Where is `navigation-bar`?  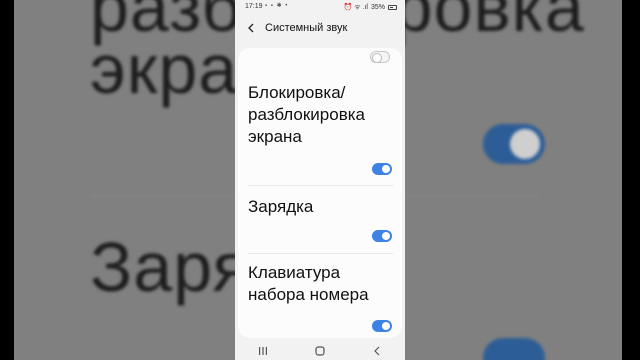 navigation-bar is located at coordinates (320, 351).